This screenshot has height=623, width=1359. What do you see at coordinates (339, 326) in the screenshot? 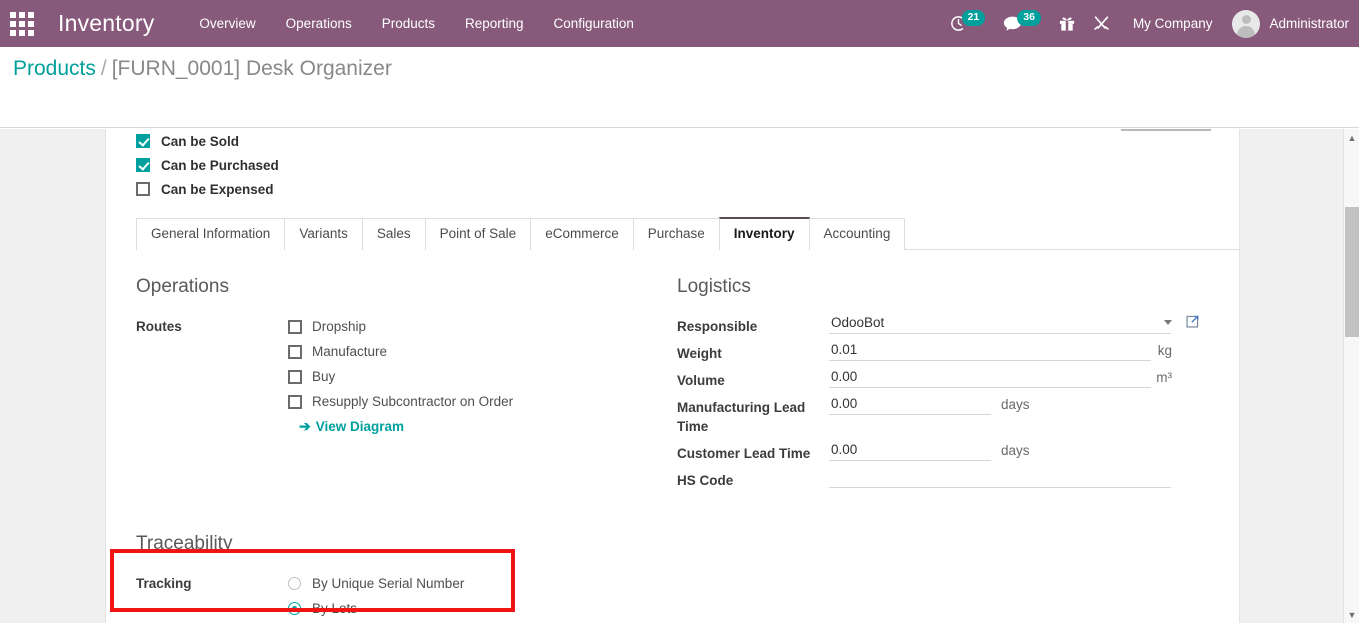
I see `label-dropship: Dropship` at bounding box center [339, 326].